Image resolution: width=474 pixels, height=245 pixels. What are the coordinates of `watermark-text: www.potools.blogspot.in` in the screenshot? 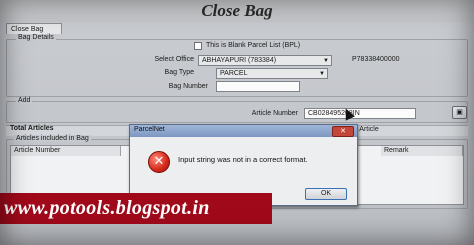 It's located at (107, 208).